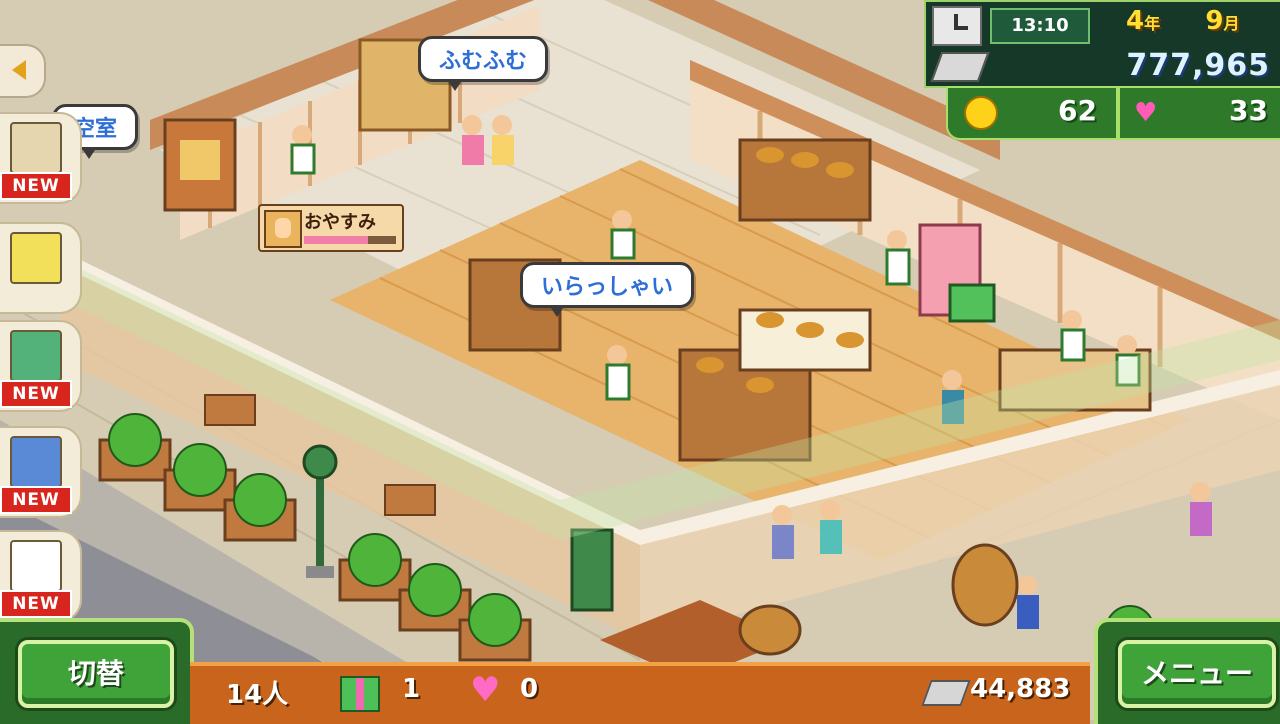 Image resolution: width=1280 pixels, height=724 pixels. Describe the element at coordinates (96, 674) in the screenshot. I see `switch-button: 切替` at that location.